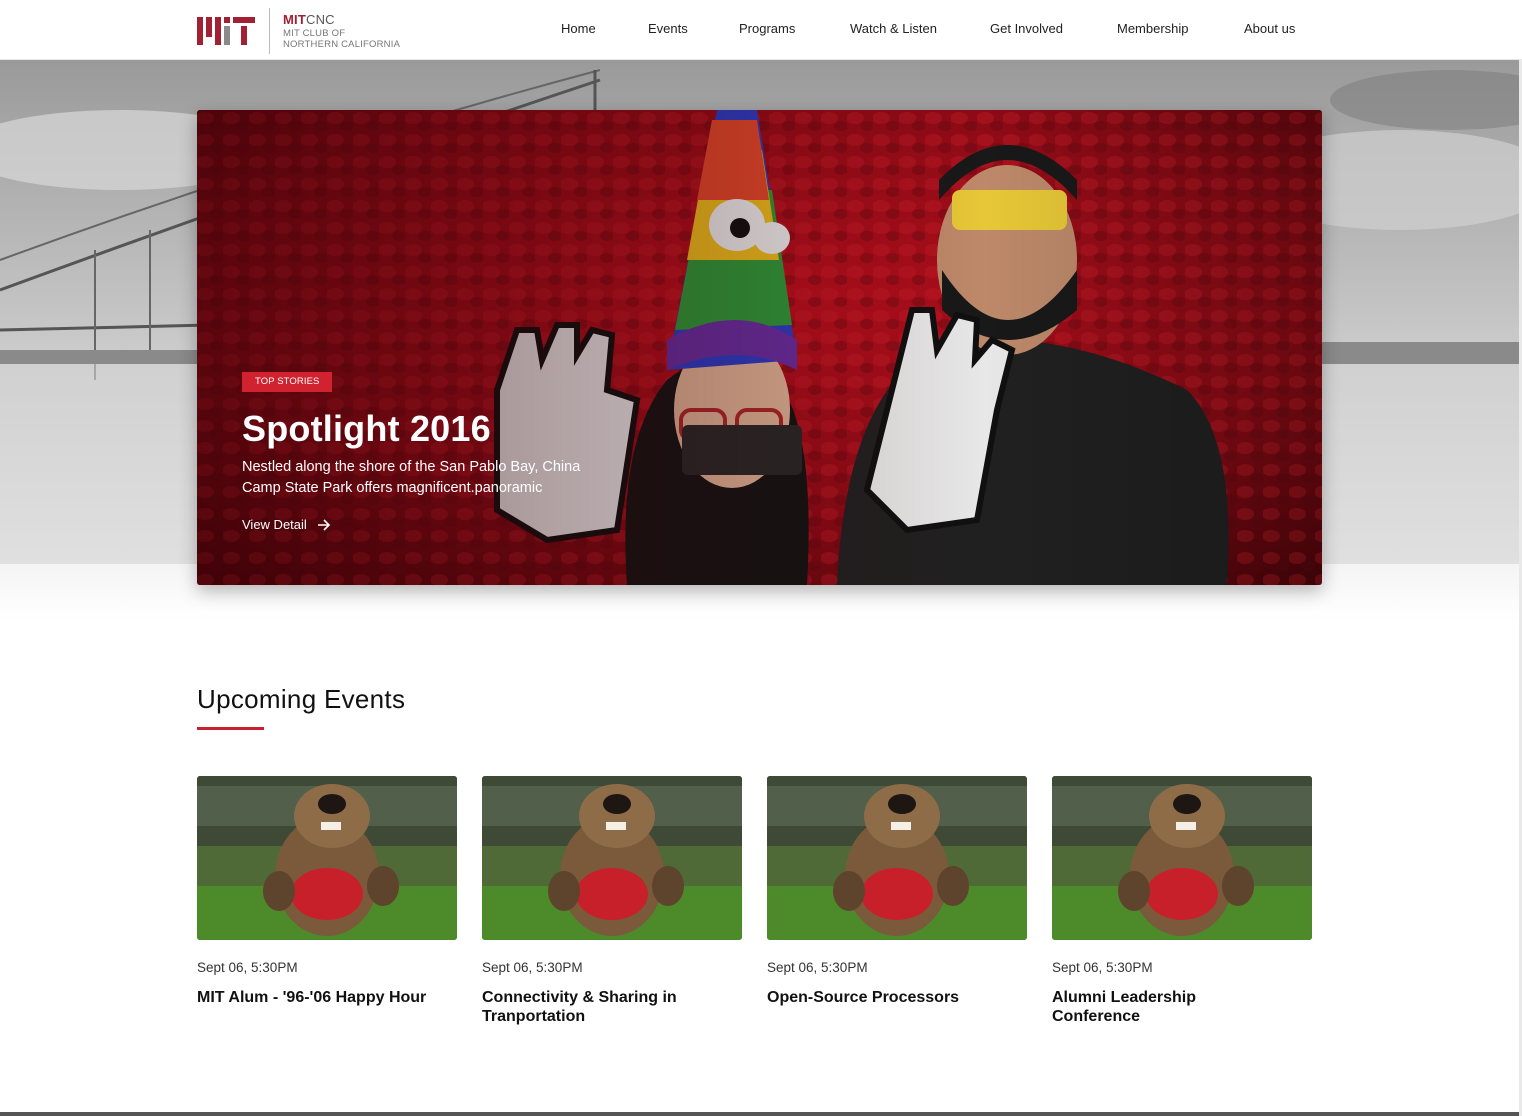 This screenshot has height=1116, width=1522. I want to click on logo-subtitle-1: MIT CLUB OF, so click(314, 33).